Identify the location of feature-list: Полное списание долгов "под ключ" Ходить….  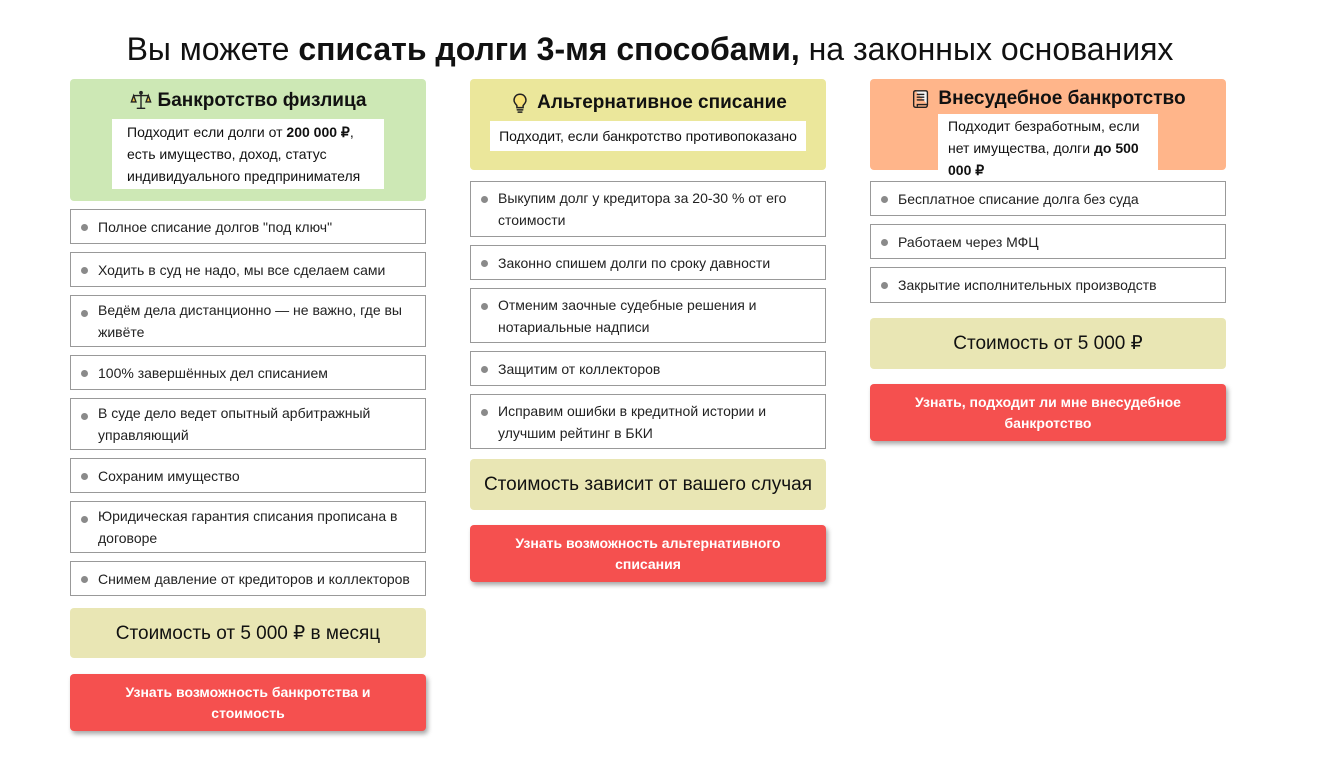
(248, 402).